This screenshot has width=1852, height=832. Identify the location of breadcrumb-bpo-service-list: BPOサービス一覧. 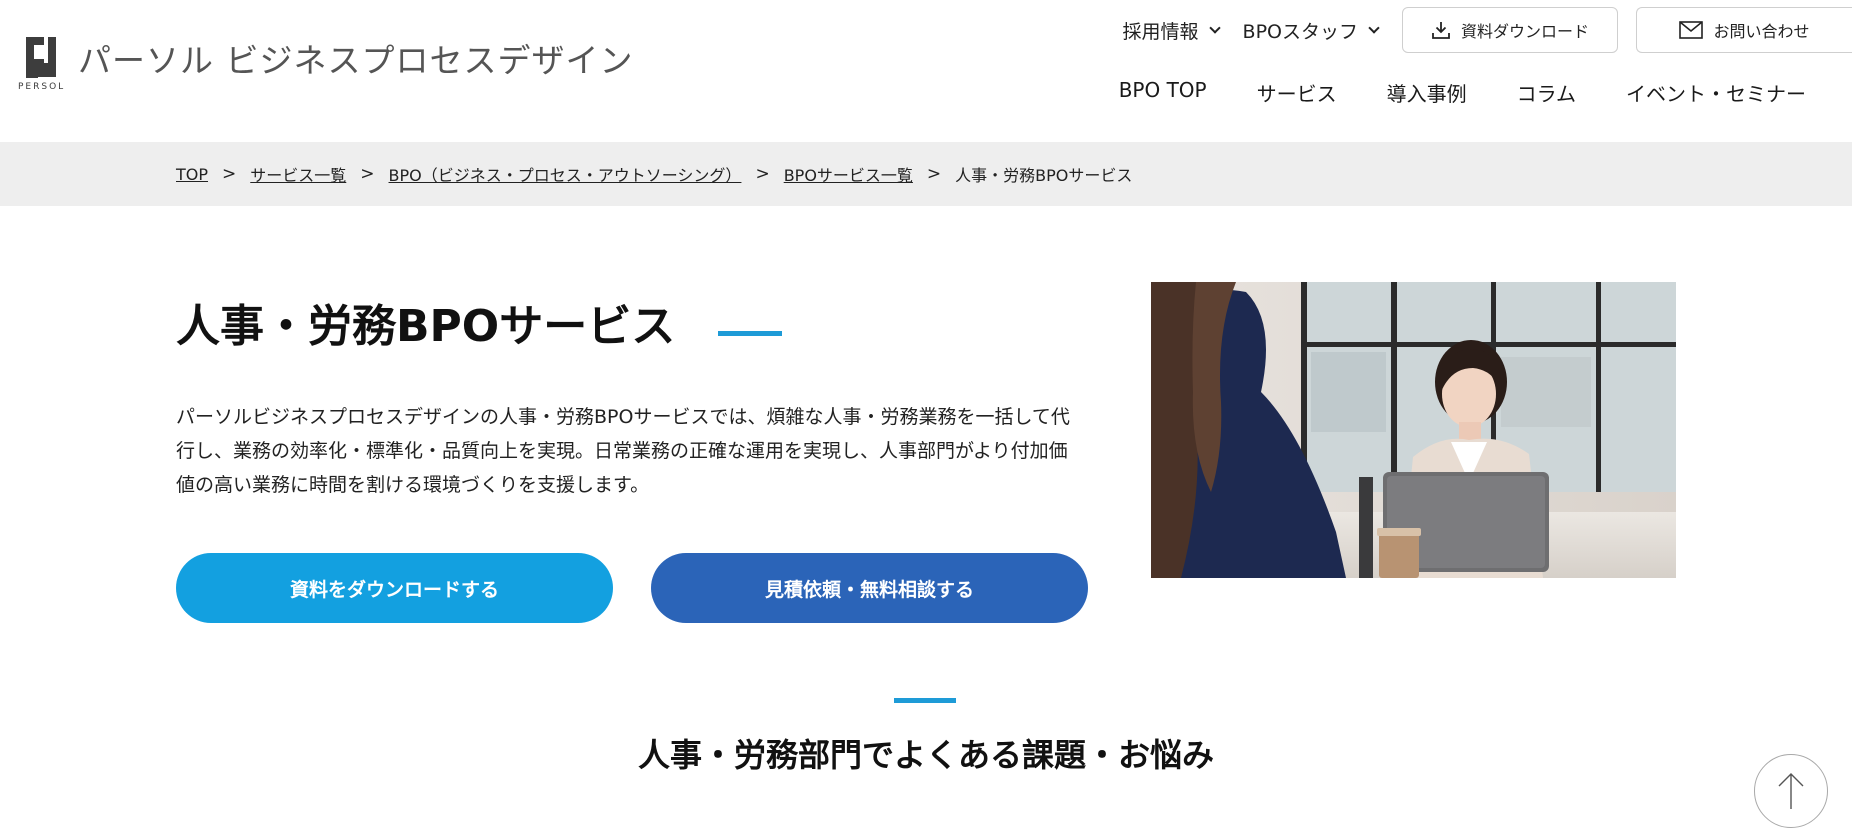
(848, 174).